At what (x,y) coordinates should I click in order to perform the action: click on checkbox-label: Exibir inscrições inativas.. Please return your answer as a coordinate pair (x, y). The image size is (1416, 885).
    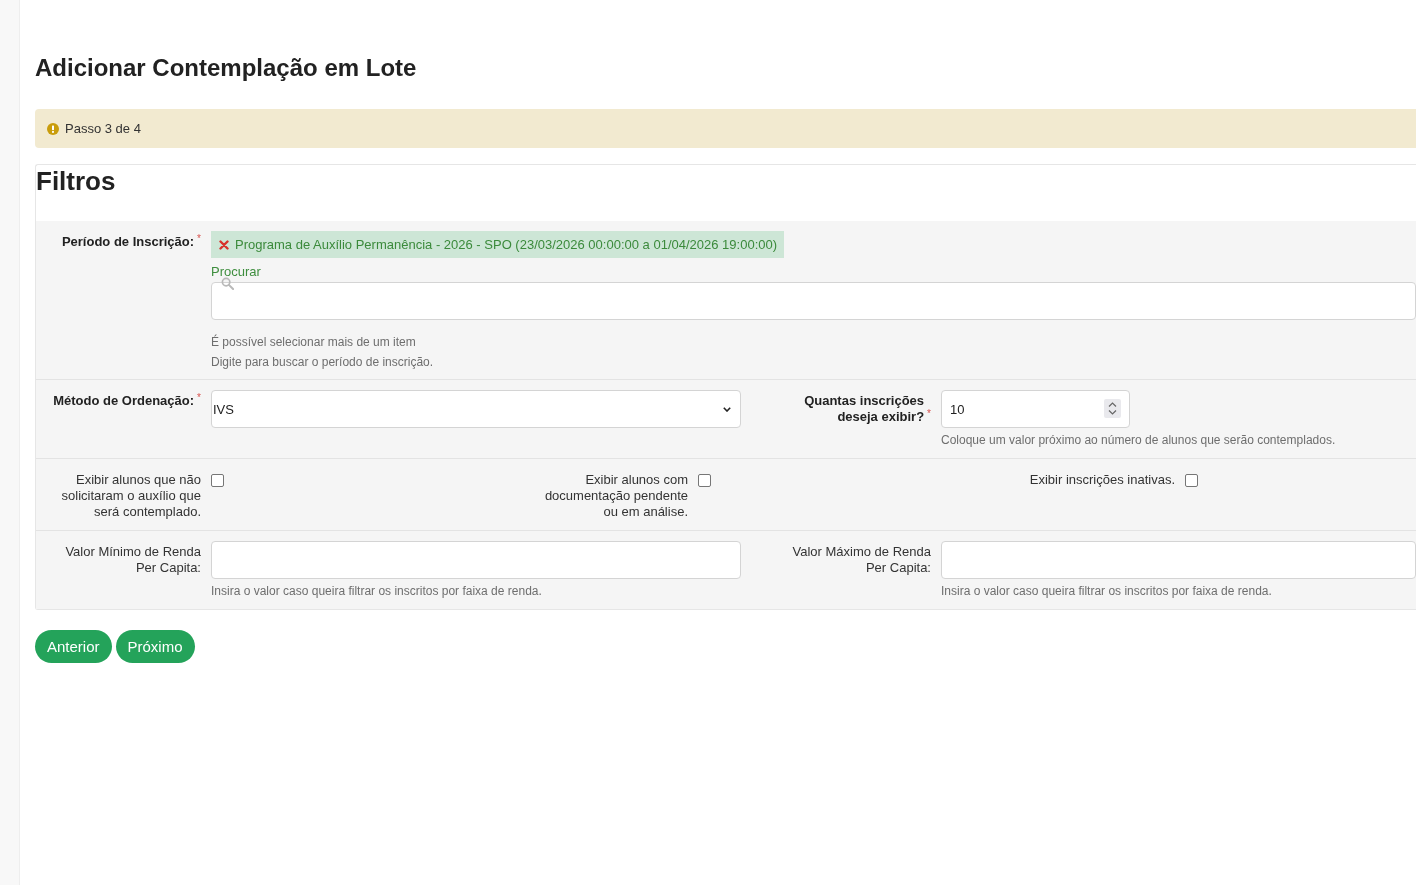
    Looking at the image, I should click on (1102, 480).